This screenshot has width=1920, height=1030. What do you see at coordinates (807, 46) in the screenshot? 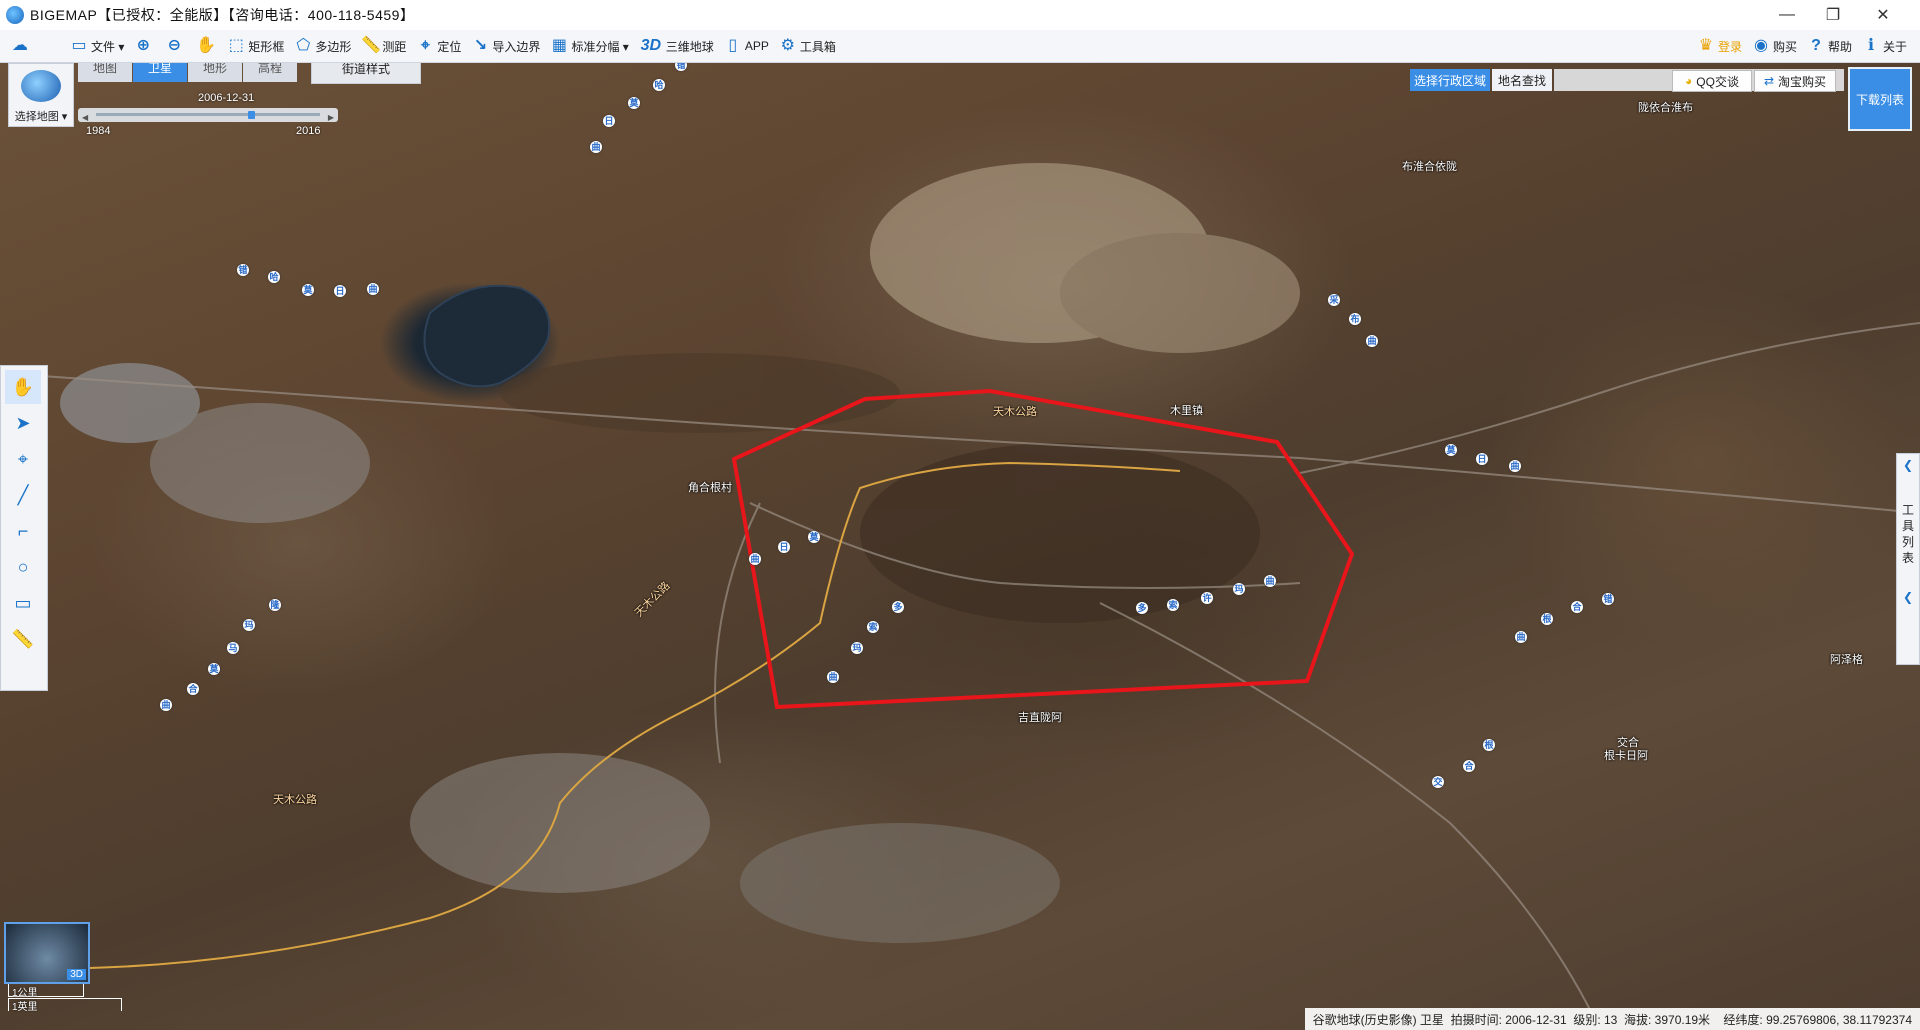
I see `toolbox-button: ⚙ 工具箱` at bounding box center [807, 46].